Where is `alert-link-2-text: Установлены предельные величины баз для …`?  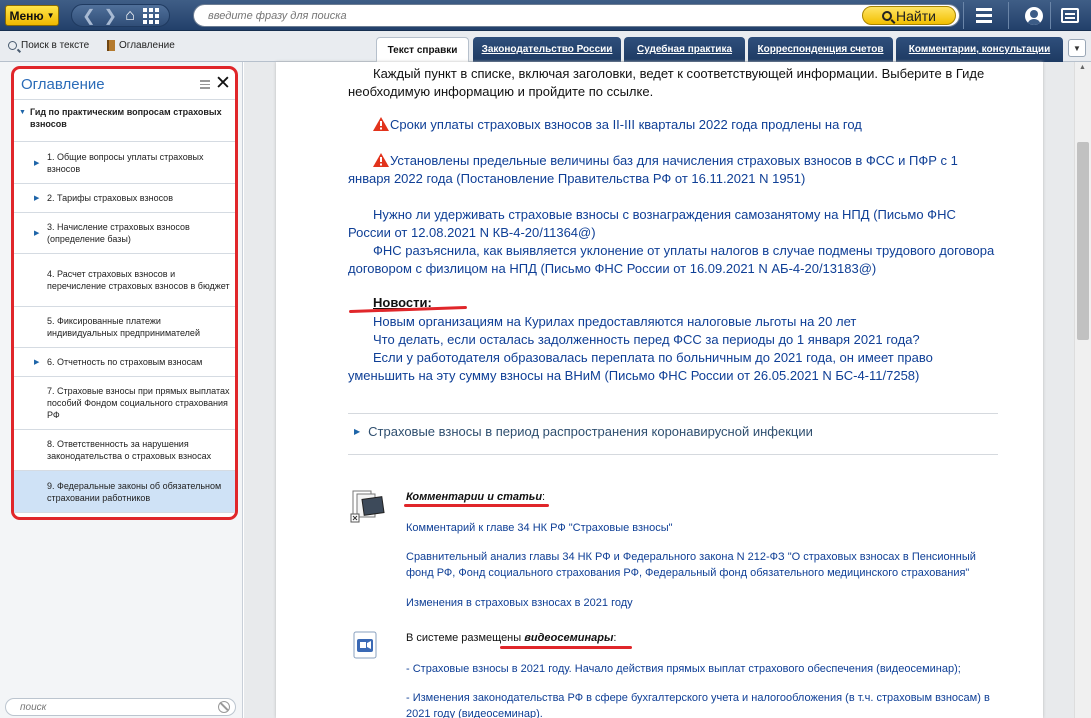
alert-link-2-text: Установлены предельные величины баз для … is located at coordinates (653, 169).